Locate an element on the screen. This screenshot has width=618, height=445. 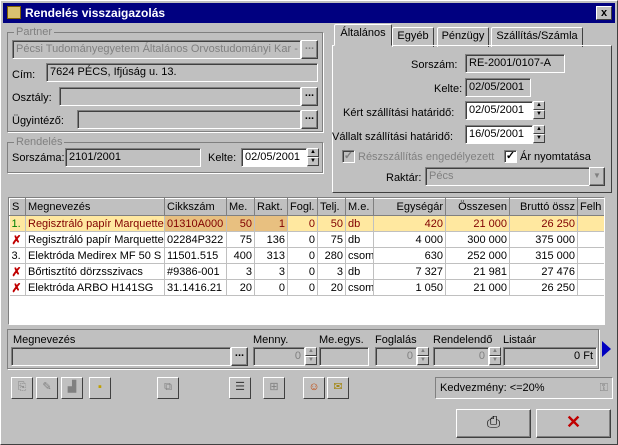
editor-listaar-field: 0 Ft is located at coordinates (550, 356).